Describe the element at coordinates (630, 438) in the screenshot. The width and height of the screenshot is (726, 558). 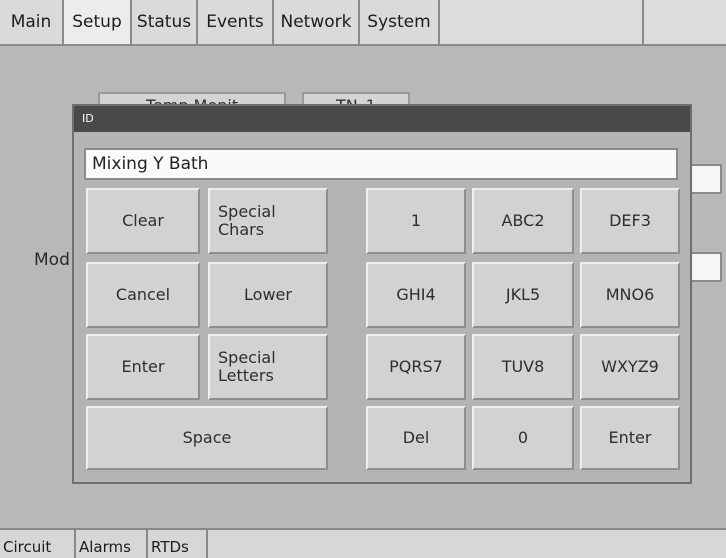
I see `enter-key-right: Enter` at that location.